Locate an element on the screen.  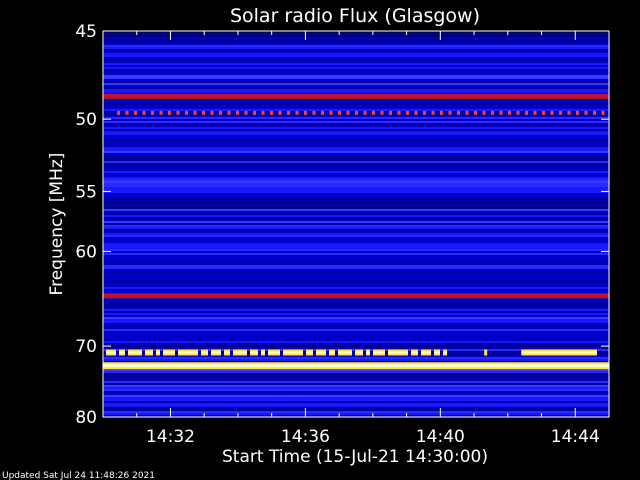
dark-row is located at coordinates (356, 34).